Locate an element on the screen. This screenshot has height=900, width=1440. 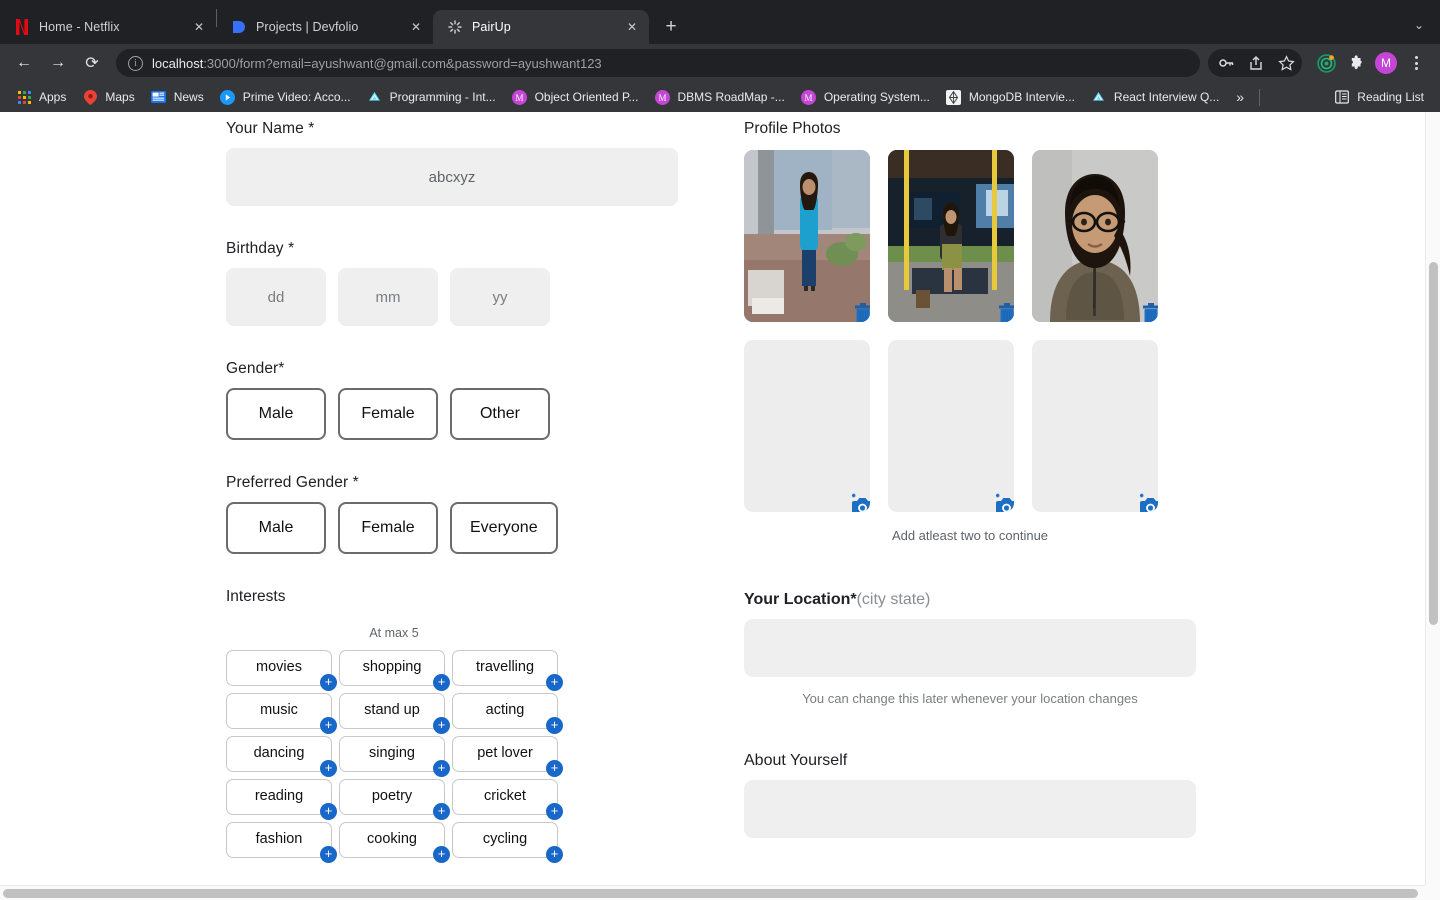
about-textarea is located at coordinates (970, 809).